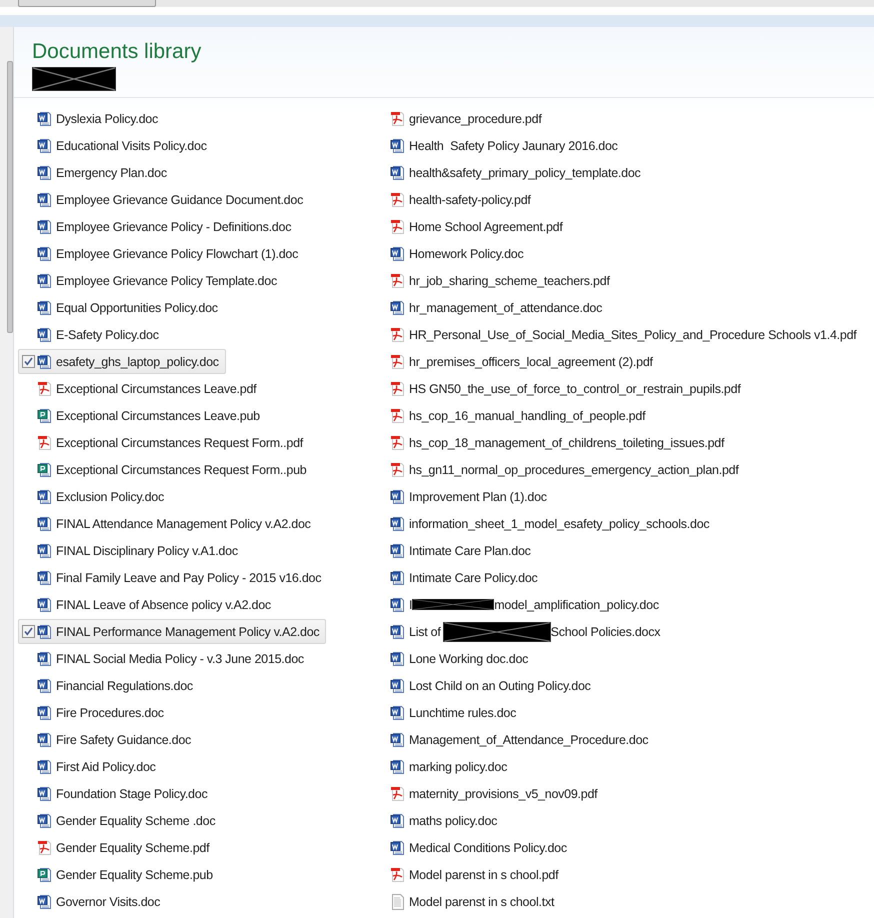 The image size is (874, 918). What do you see at coordinates (515, 361) in the screenshot?
I see `file-item: hr_premises_officers_local_agreement (2).pdf` at bounding box center [515, 361].